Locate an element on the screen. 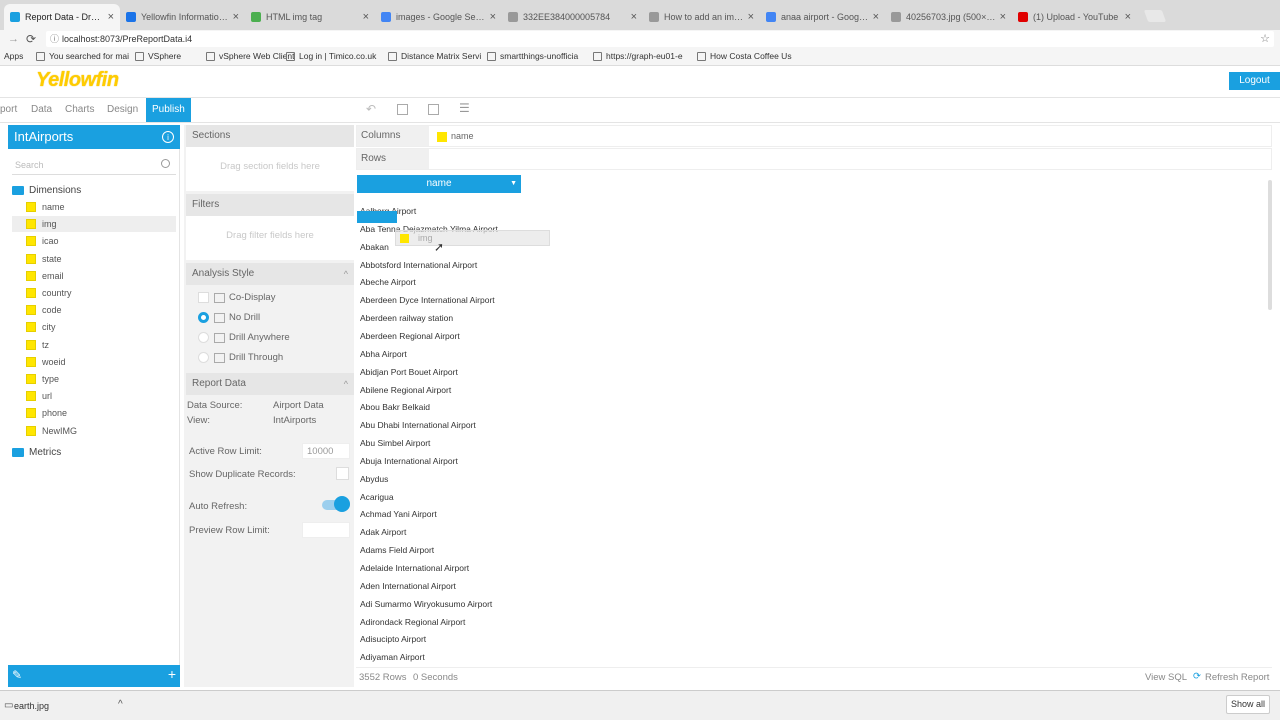 This screenshot has height=720, width=1280. table-row: Abilene Regional Airport is located at coordinates (405, 390).